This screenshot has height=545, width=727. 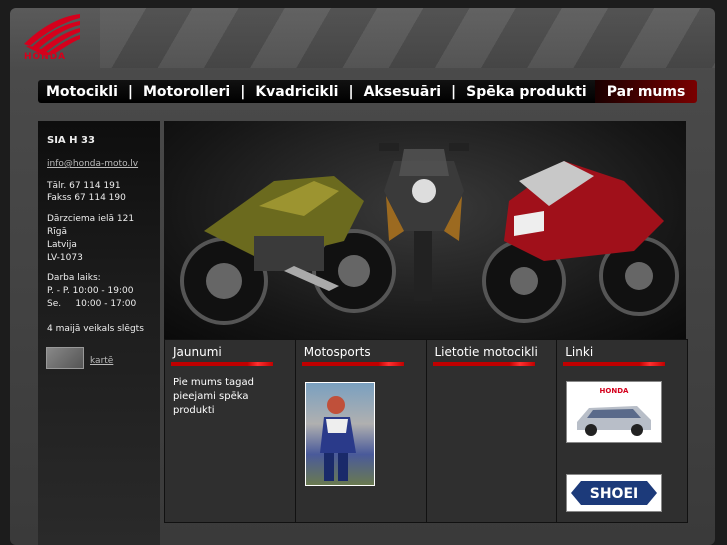 What do you see at coordinates (95, 329) in the screenshot?
I see `store-notice: 4 maijā veikals slēgts` at bounding box center [95, 329].